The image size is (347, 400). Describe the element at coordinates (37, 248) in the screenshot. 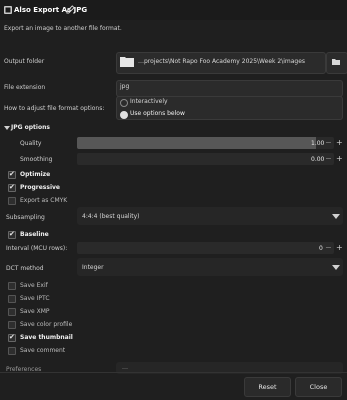

I see `interval-label: Interval (MCU rows):` at that location.